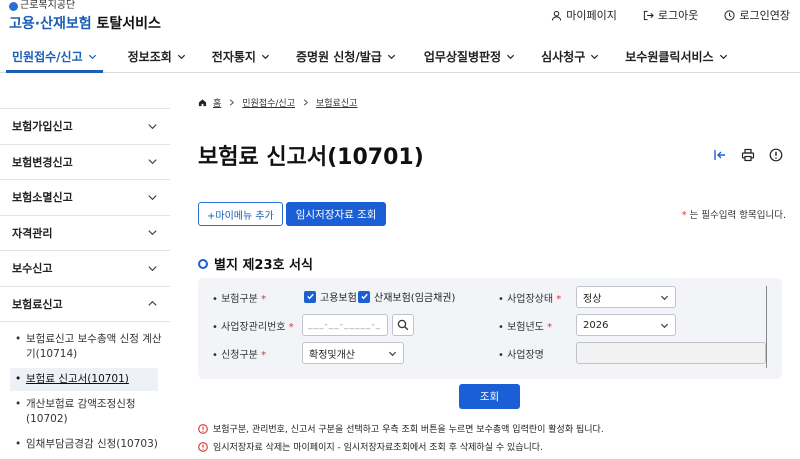 The height and width of the screenshot is (459, 800). I want to click on sidebar-item-join: 보험가입신고, so click(85, 126).